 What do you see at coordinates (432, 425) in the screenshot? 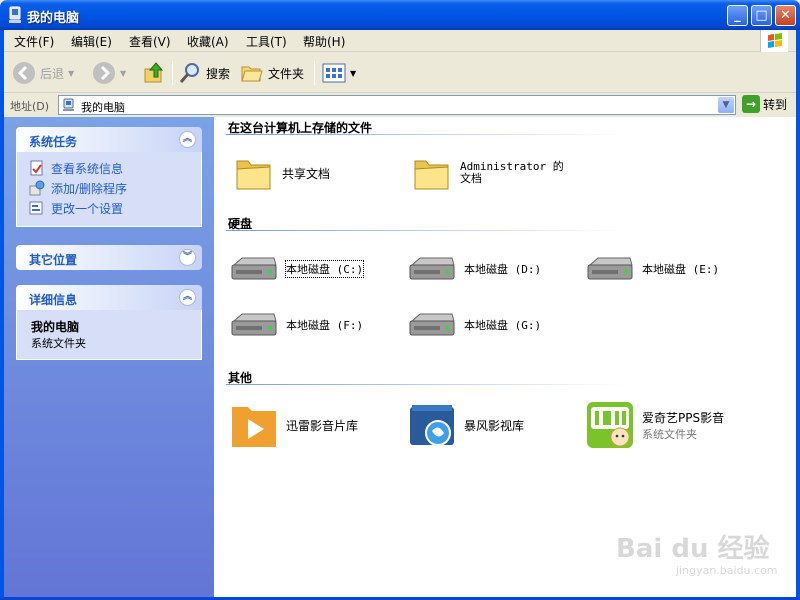
I see `baofeng-video-icon` at bounding box center [432, 425].